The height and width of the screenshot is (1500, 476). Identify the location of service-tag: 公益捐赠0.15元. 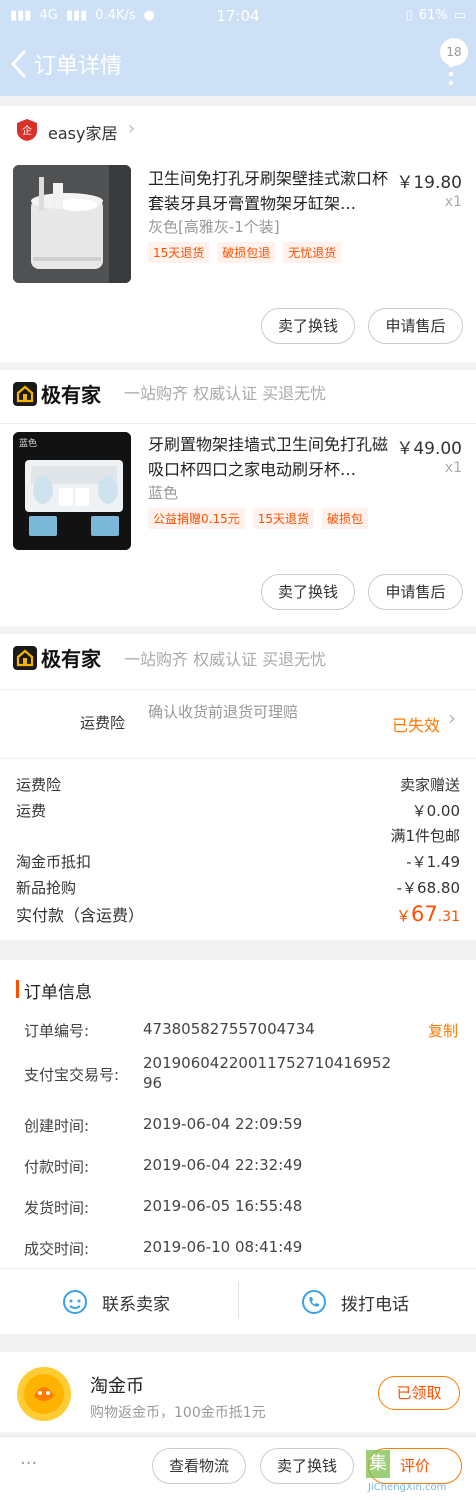
(196, 518).